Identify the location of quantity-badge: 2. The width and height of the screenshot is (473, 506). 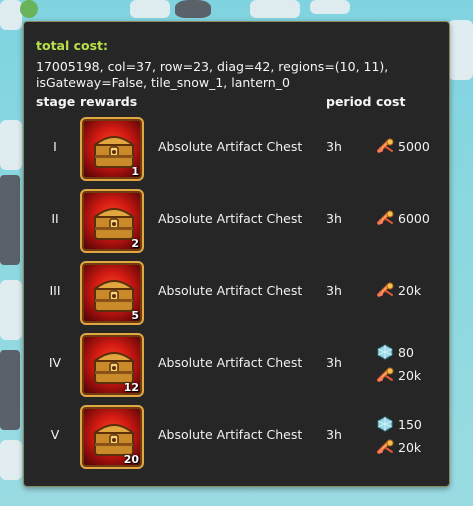
(135, 243).